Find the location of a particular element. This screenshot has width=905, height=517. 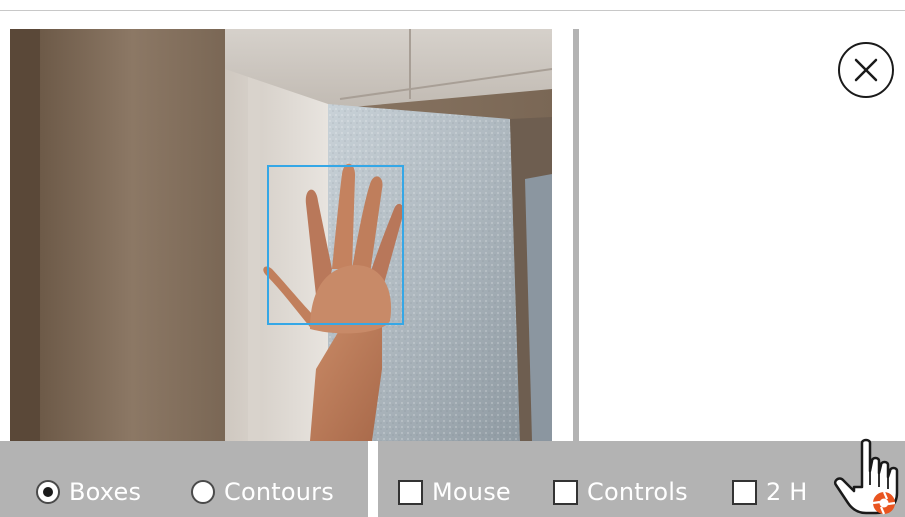

close-button is located at coordinates (866, 70).